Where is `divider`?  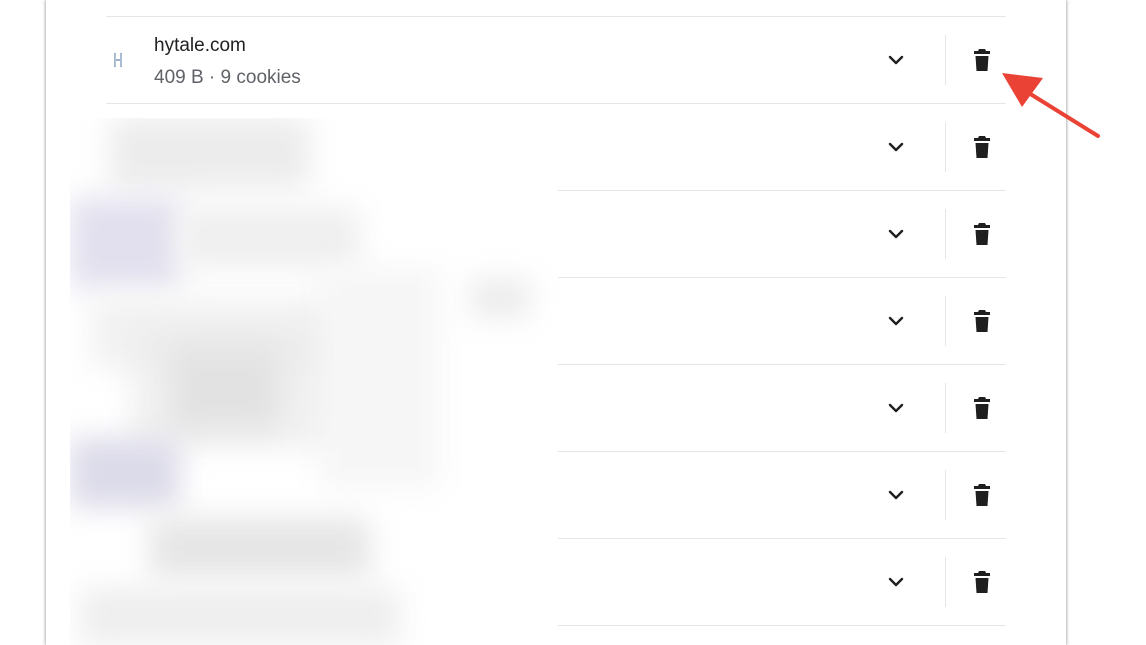 divider is located at coordinates (782, 625).